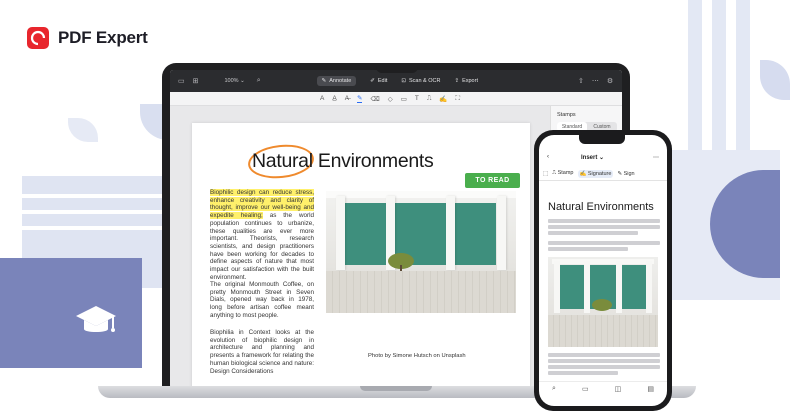 Image resolution: width=800 pixels, height=419 pixels. I want to click on tab-scan-ocr: ⊡ Scan & OCR, so click(420, 81).